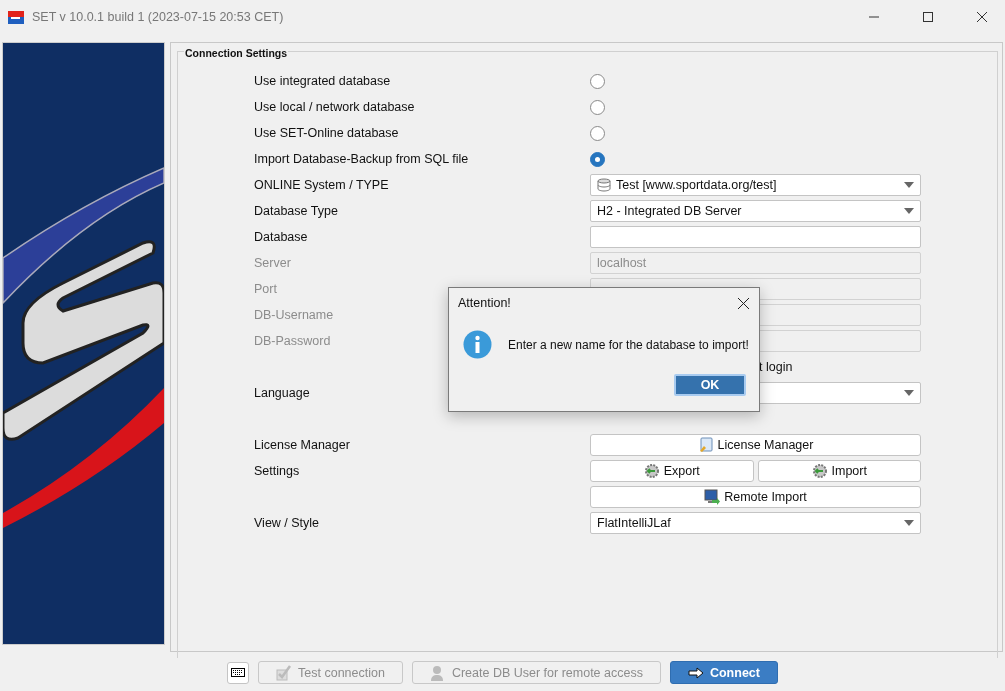 This screenshot has width=1005, height=691. Describe the element at coordinates (361, 159) in the screenshot. I see `option-label: Import Database-Backup from SQL file` at that location.